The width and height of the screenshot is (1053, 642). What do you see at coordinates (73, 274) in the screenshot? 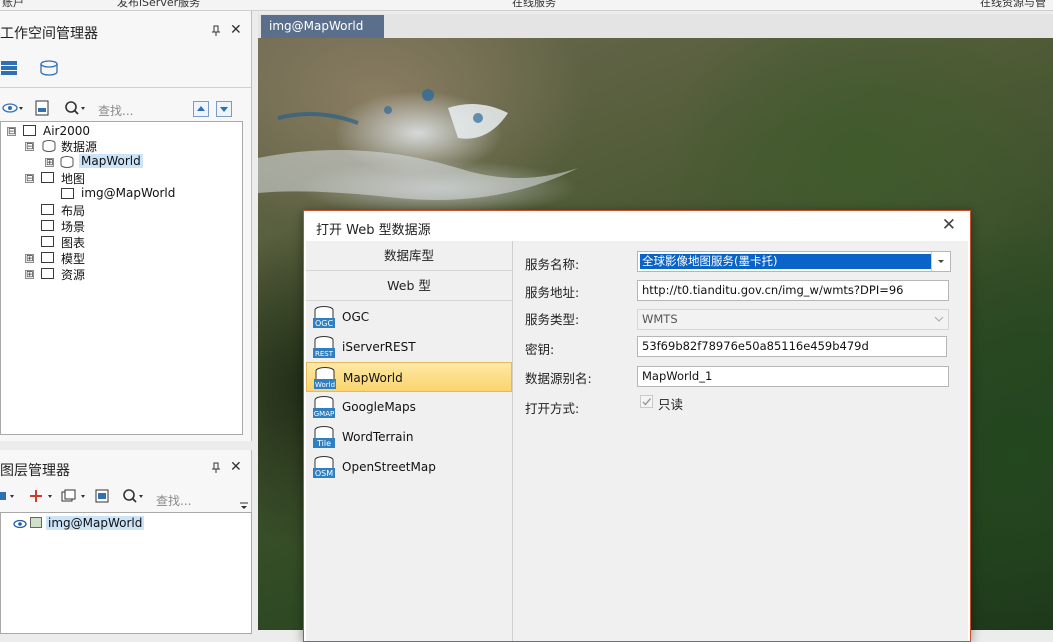
I see `tree-item-resources: 资源` at bounding box center [73, 274].